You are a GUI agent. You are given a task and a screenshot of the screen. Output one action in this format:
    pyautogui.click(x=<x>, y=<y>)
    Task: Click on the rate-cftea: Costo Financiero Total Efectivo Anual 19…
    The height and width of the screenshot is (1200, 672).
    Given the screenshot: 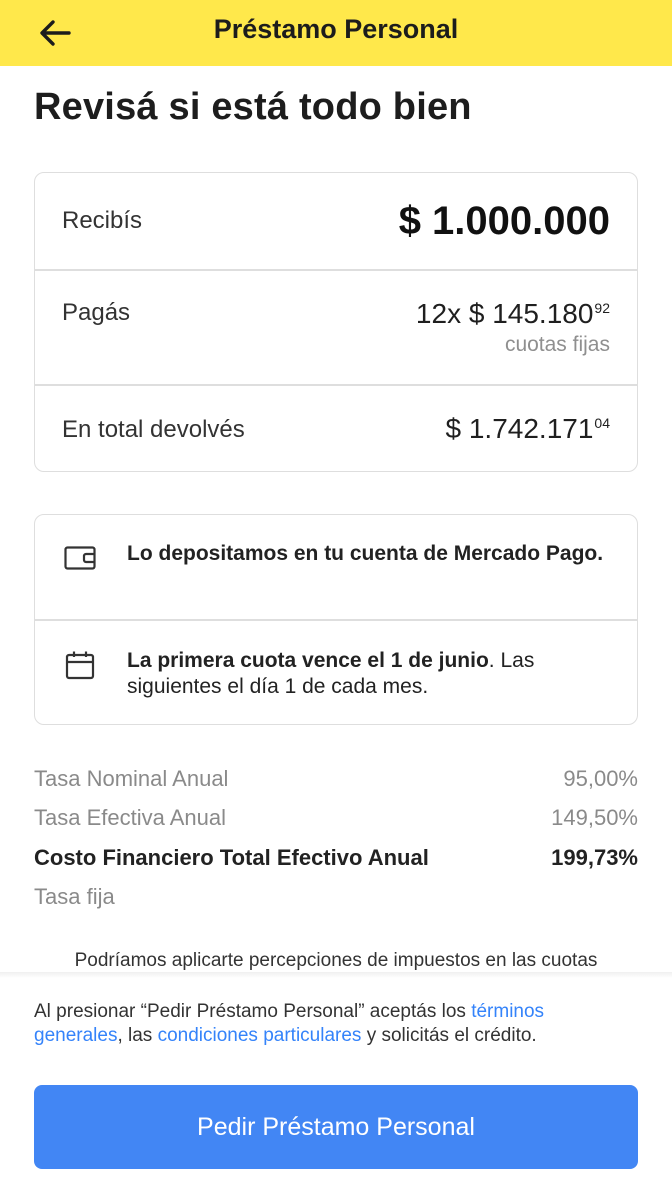 What is the action you would take?
    pyautogui.click(x=336, y=858)
    